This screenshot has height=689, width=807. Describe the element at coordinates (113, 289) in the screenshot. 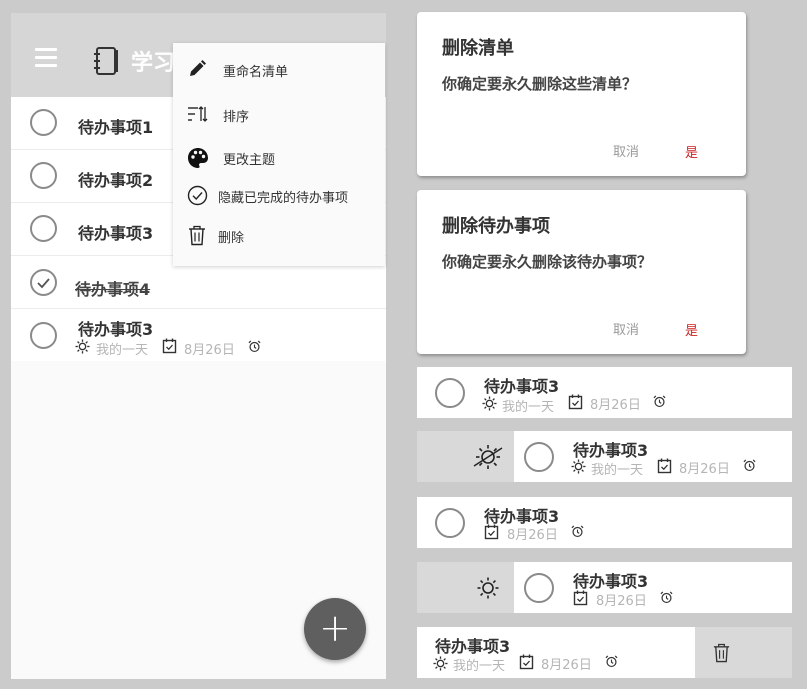

I see `todo-title: 待办事项4` at that location.